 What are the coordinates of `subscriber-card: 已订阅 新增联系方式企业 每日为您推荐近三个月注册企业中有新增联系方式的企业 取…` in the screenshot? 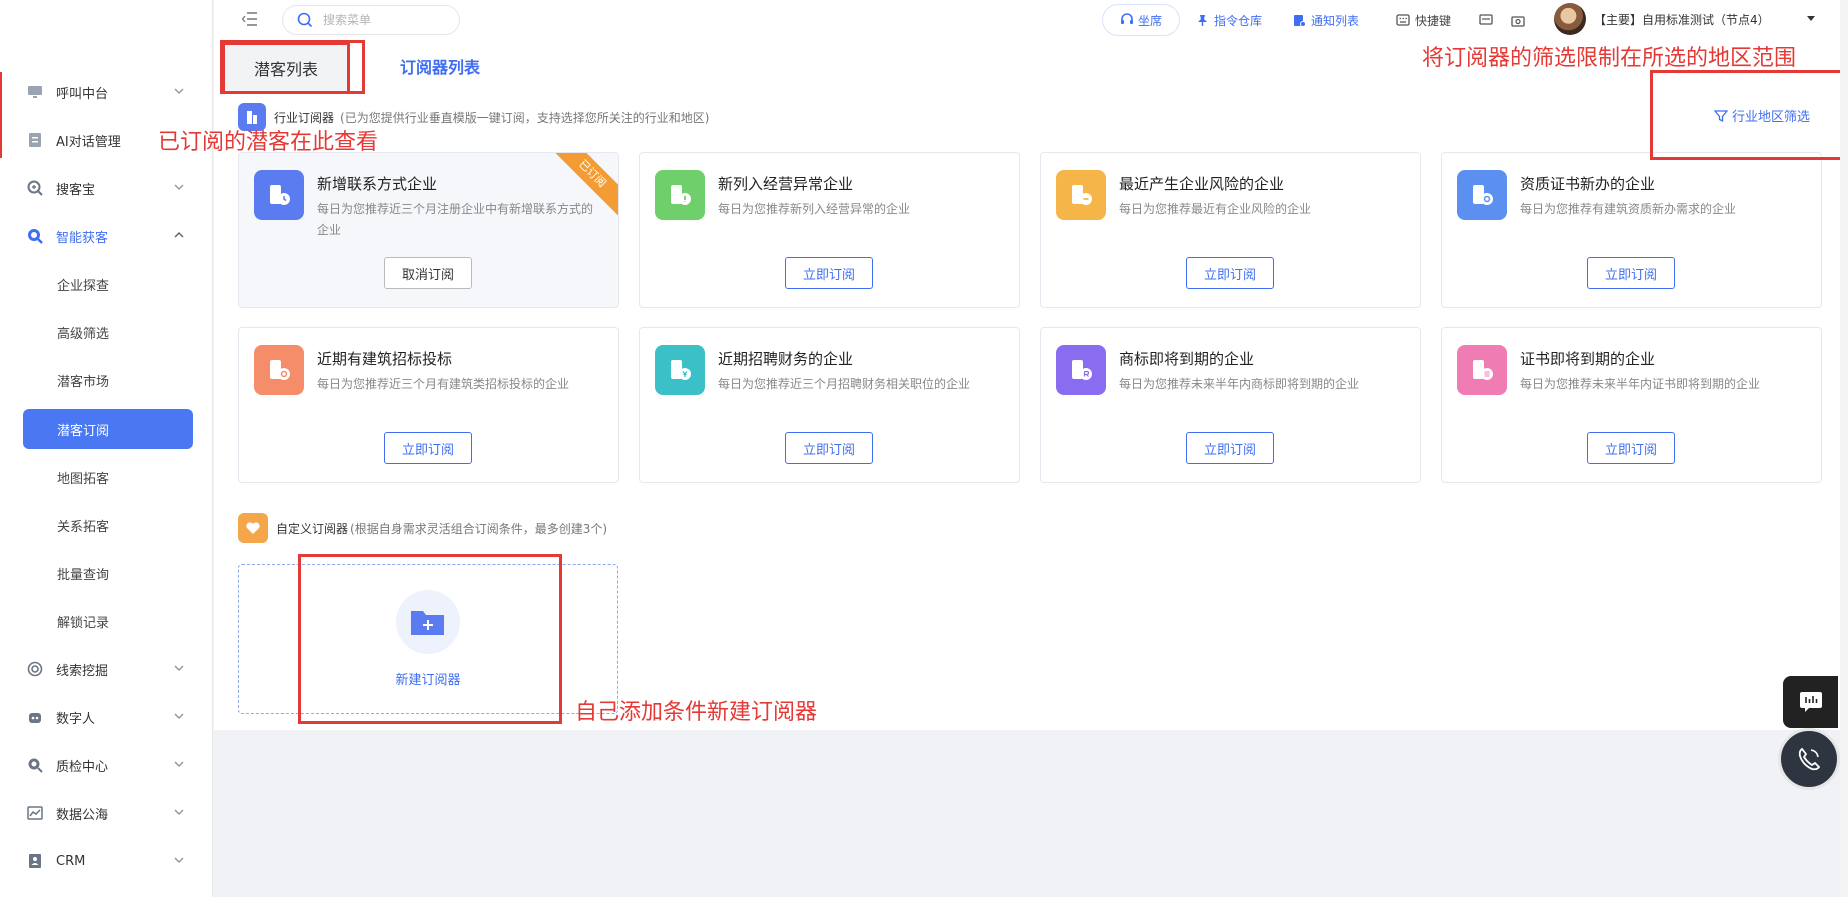 It's located at (428, 230).